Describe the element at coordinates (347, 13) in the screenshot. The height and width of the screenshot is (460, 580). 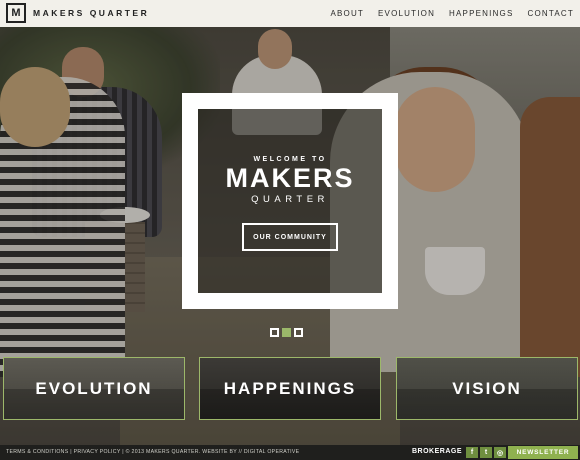
I see `nav-about: ABOUT` at that location.